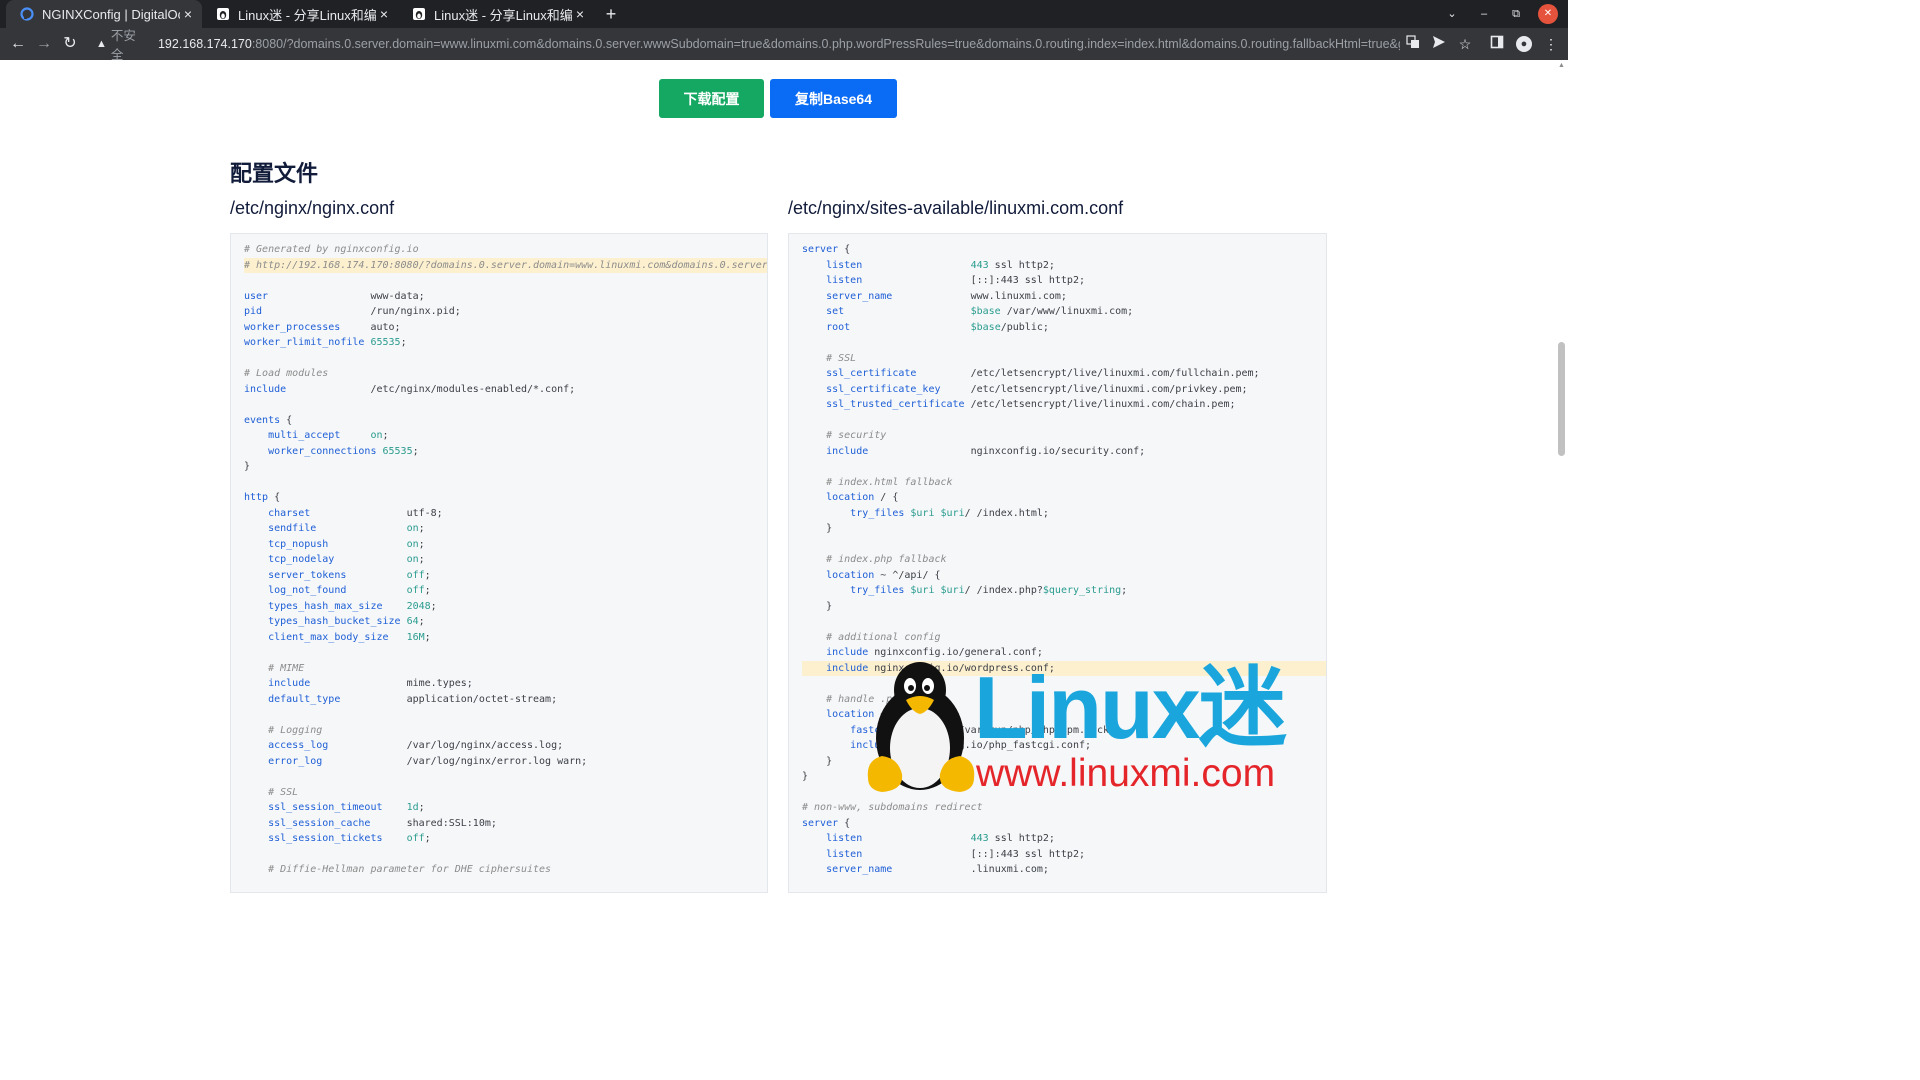  Describe the element at coordinates (253, 311) in the screenshot. I see `code-directive: pid` at that location.